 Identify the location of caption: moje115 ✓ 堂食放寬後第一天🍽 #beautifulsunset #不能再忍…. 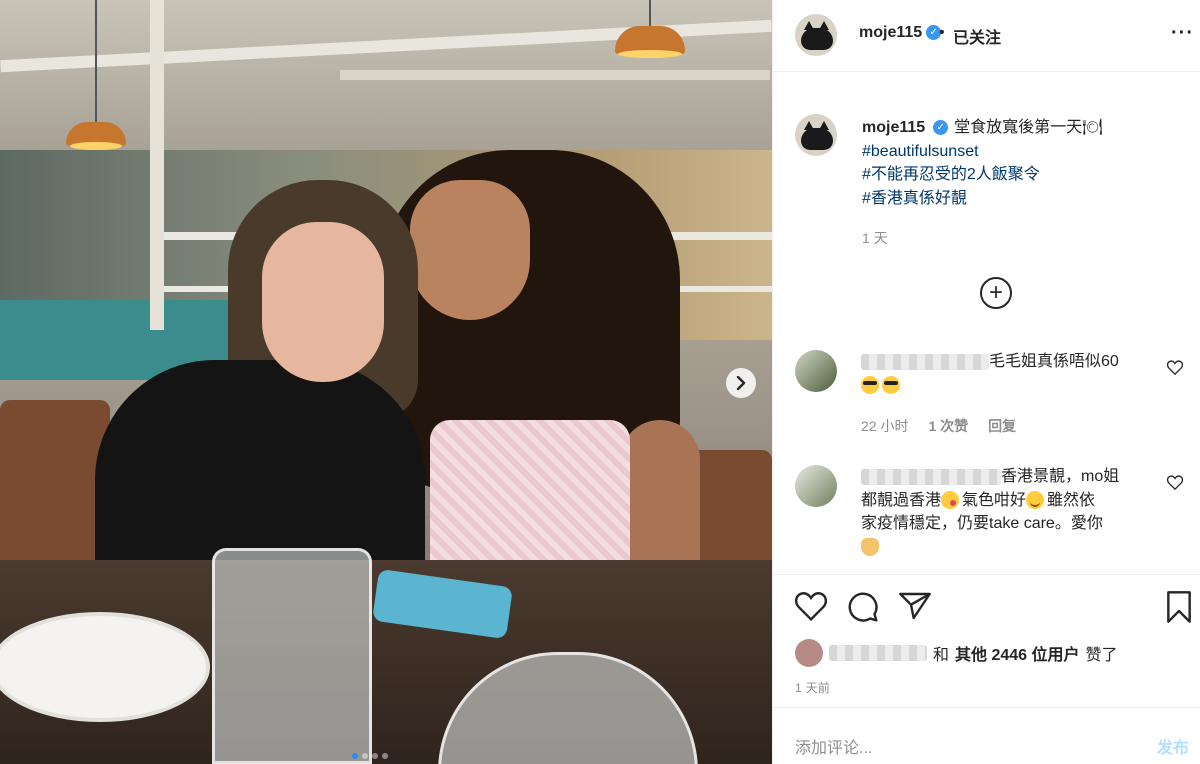
(1022, 163).